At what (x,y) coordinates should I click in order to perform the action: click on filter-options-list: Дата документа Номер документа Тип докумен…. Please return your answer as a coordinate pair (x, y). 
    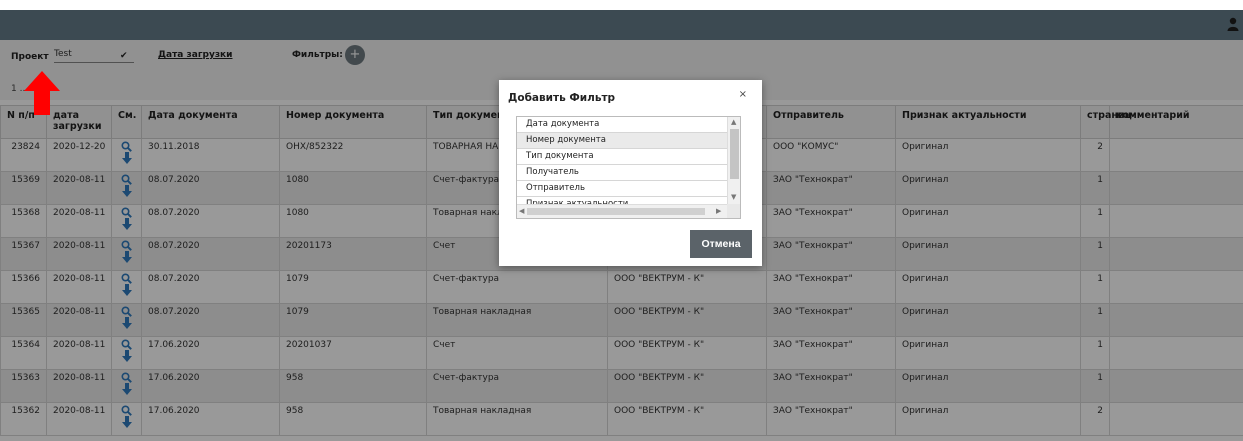
    Looking at the image, I should click on (628, 167).